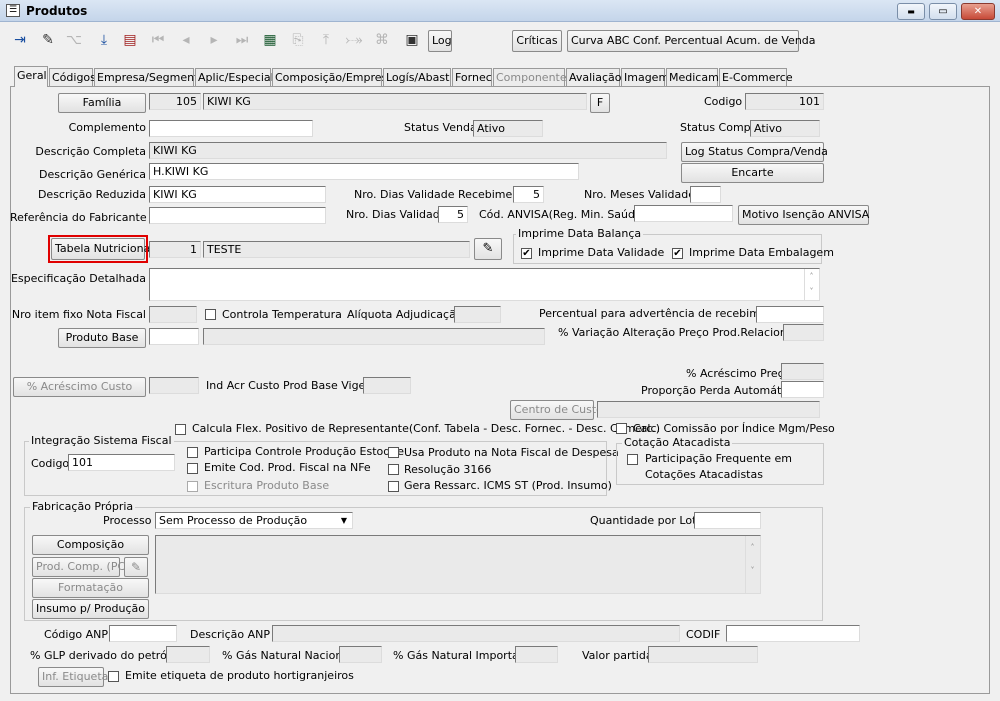 This screenshot has height=701, width=1000. Describe the element at coordinates (192, 486) in the screenshot. I see `escritura-checkbox` at that location.